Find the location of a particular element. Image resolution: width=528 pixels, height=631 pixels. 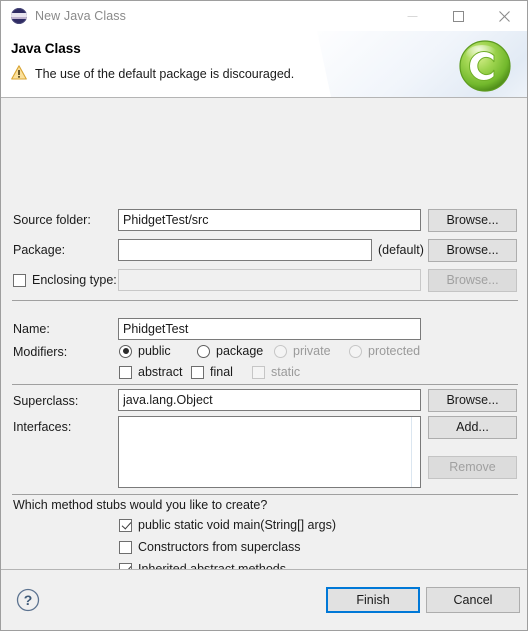

stub-checkbox-main: public static void main(String[] args) is located at coordinates (227, 525).